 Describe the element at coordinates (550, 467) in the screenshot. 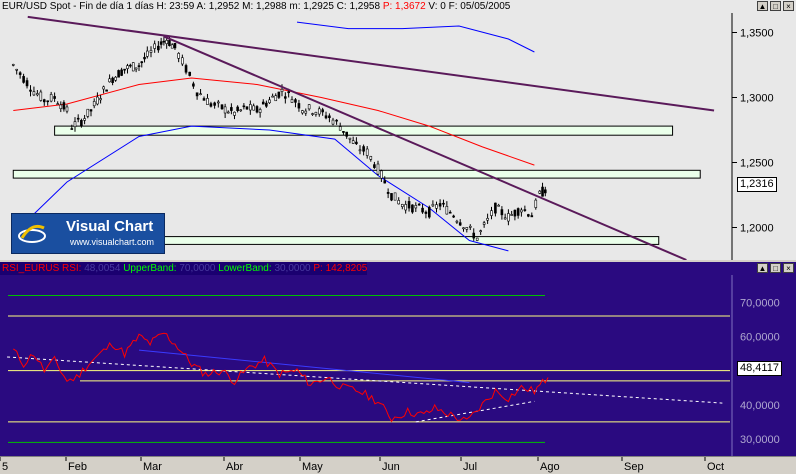

I see `time-tick-label: Ago` at that location.